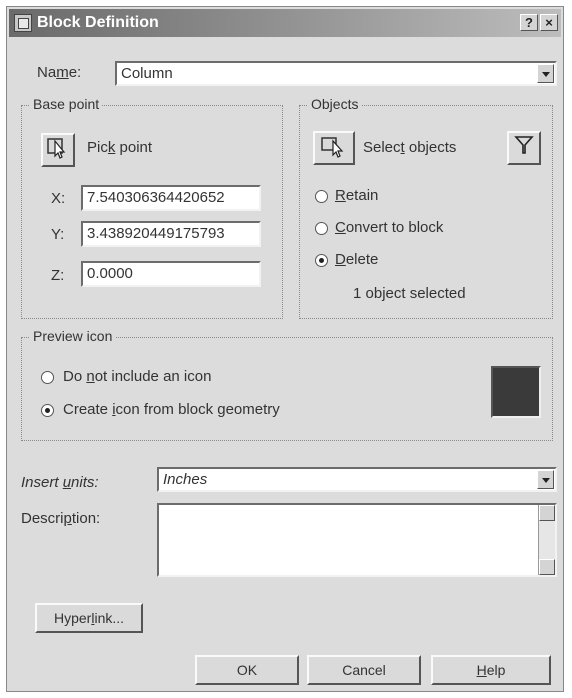 The height and width of the screenshot is (698, 572). I want to click on scroll-down-button, so click(547, 567).